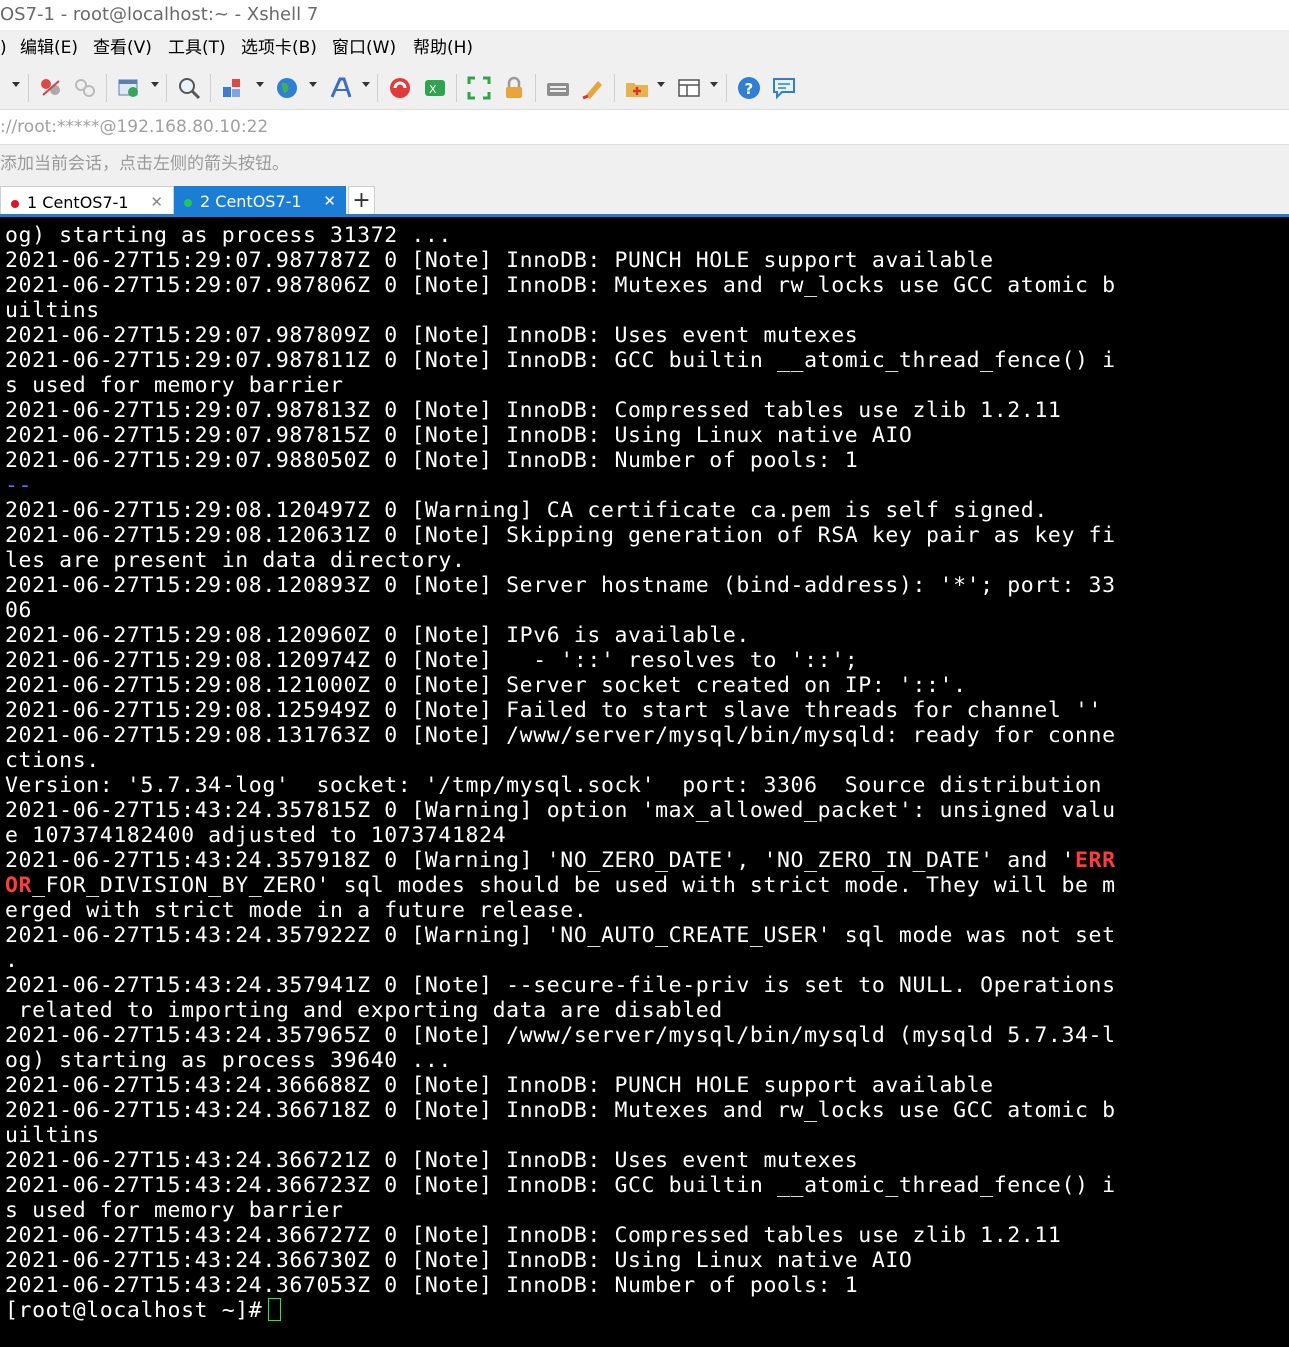 This screenshot has height=1347, width=1289. Describe the element at coordinates (560, 1310) in the screenshot. I see `shell-prompt: [root@localhost ~]#` at that location.